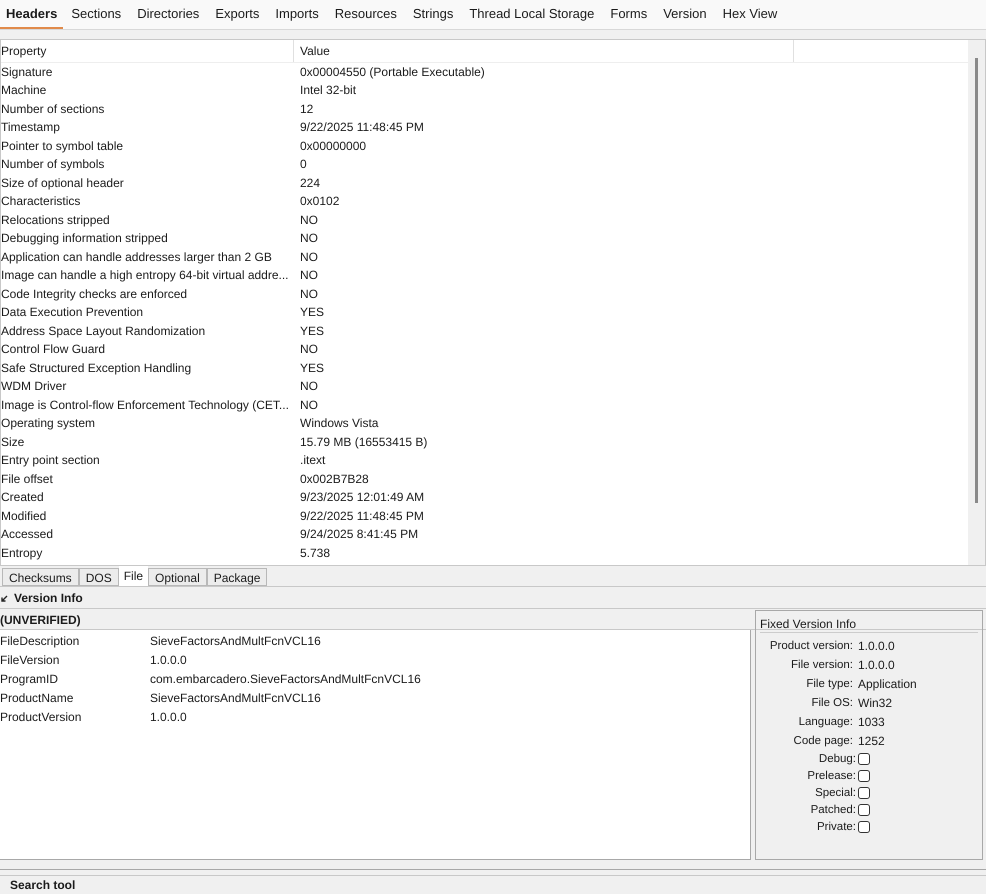  I want to click on table-cell-text: Intel 32-bit, so click(327, 91).